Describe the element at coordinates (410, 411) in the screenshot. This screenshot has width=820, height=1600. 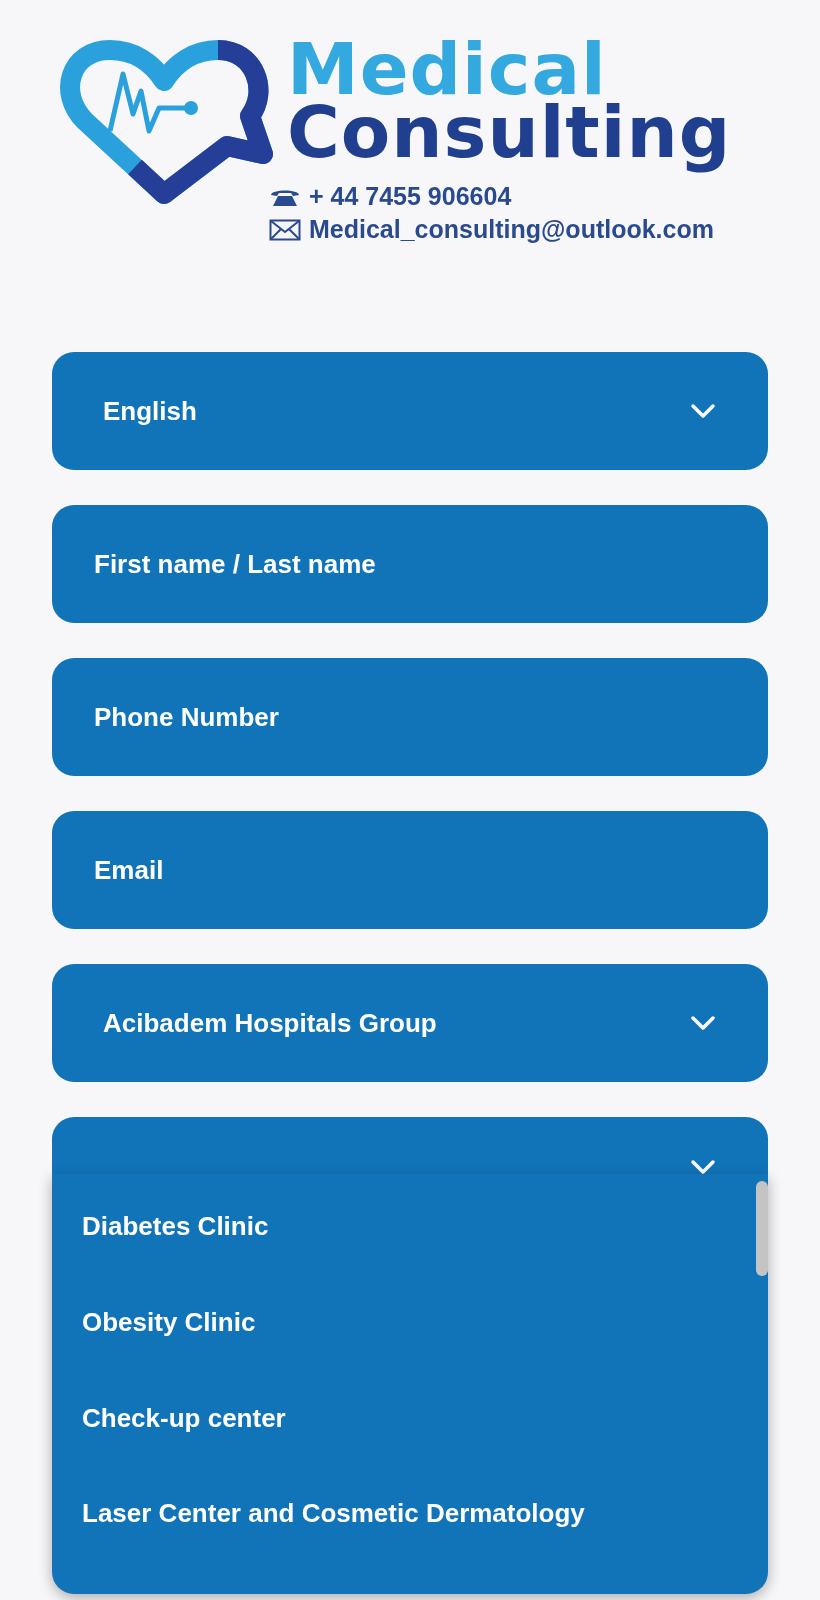
I see `dropdown-field: English` at that location.